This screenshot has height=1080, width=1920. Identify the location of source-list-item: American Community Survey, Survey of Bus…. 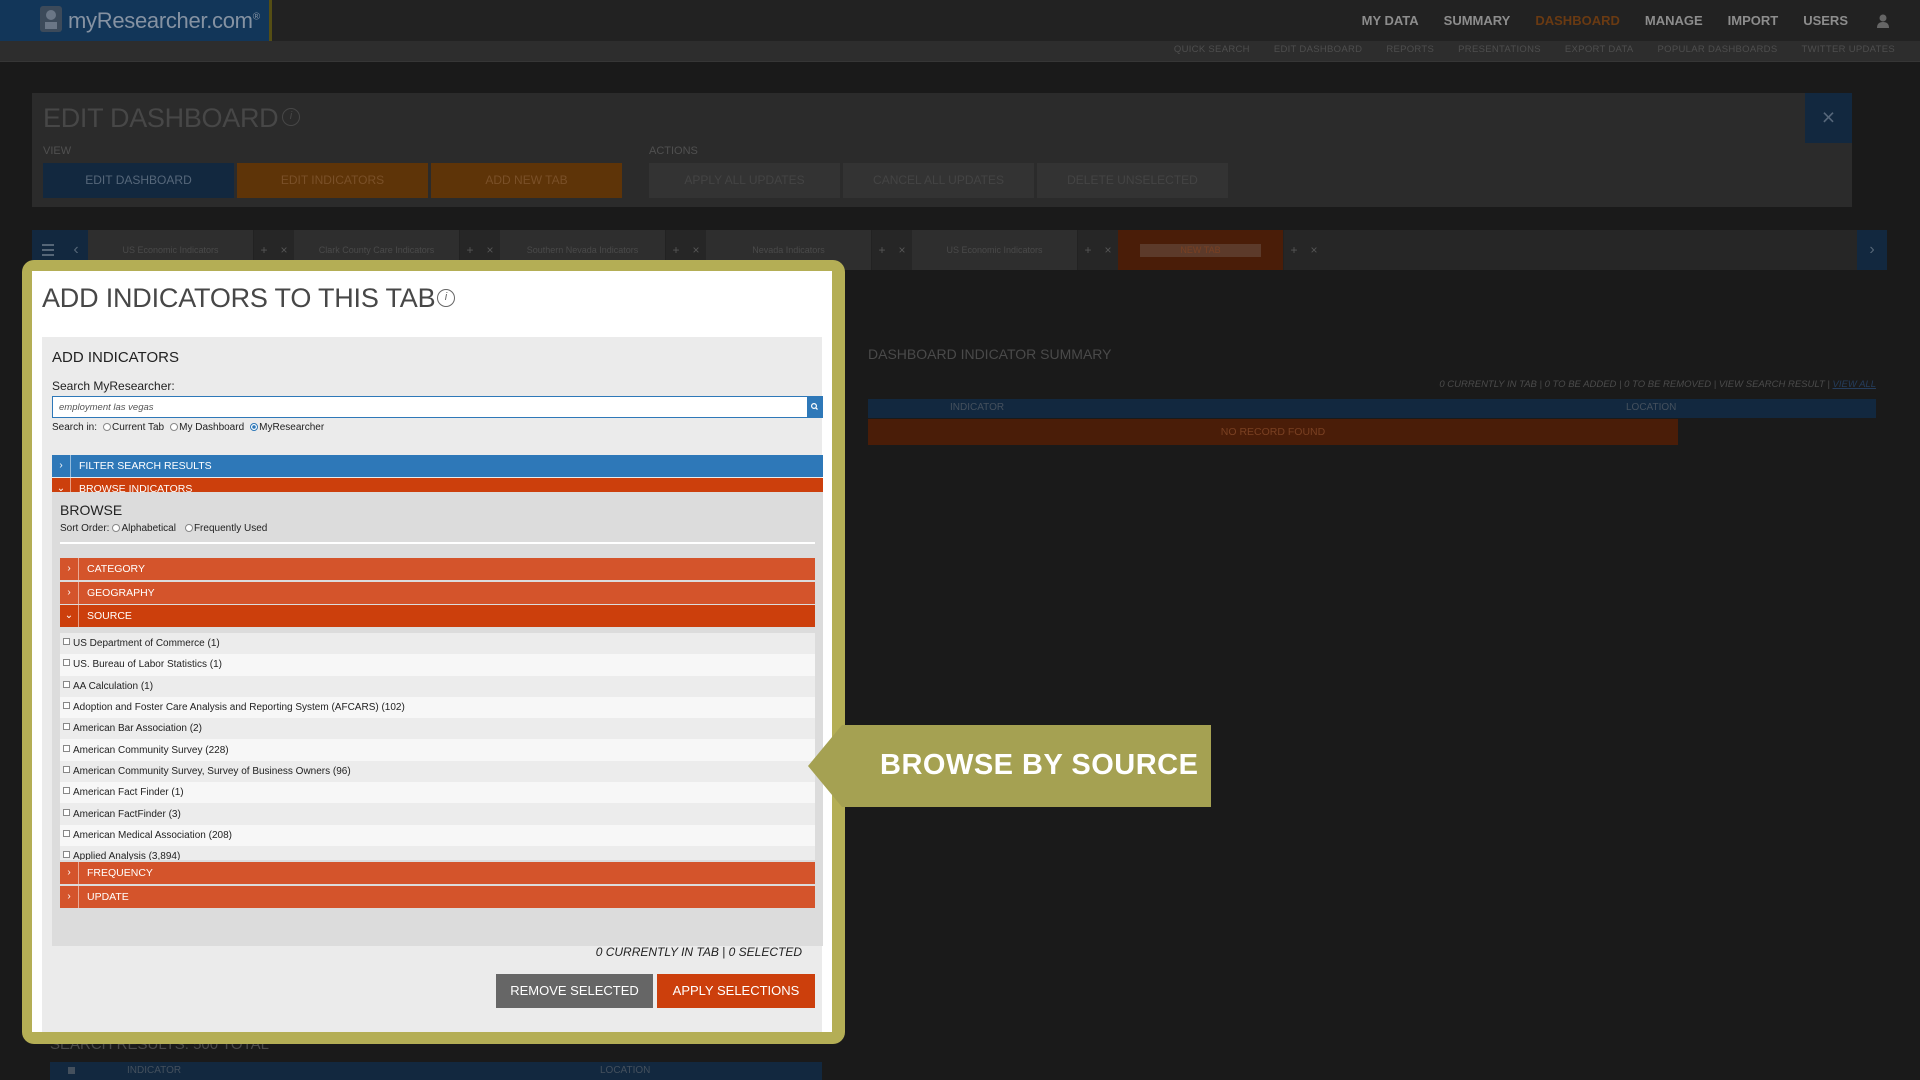
(437, 771).